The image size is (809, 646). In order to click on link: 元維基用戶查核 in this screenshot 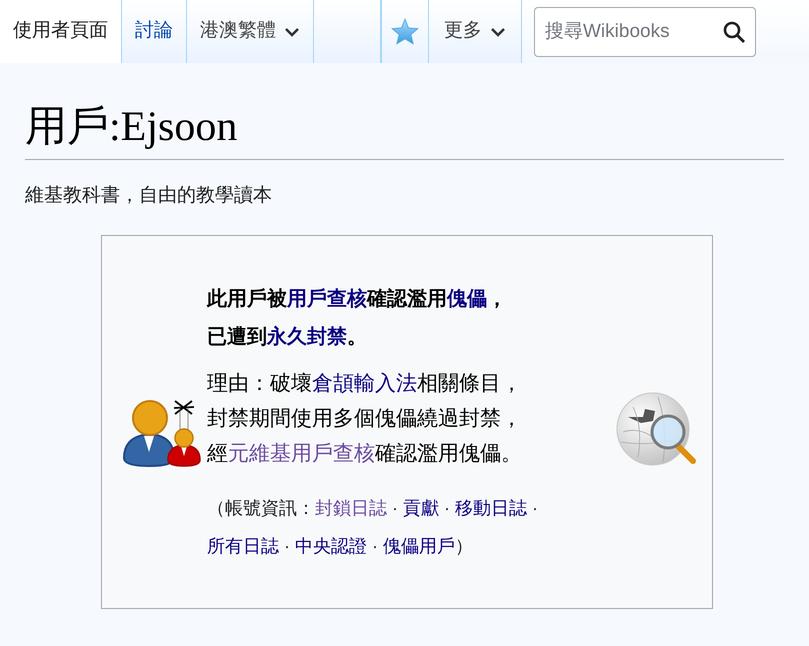, I will do `click(301, 453)`.